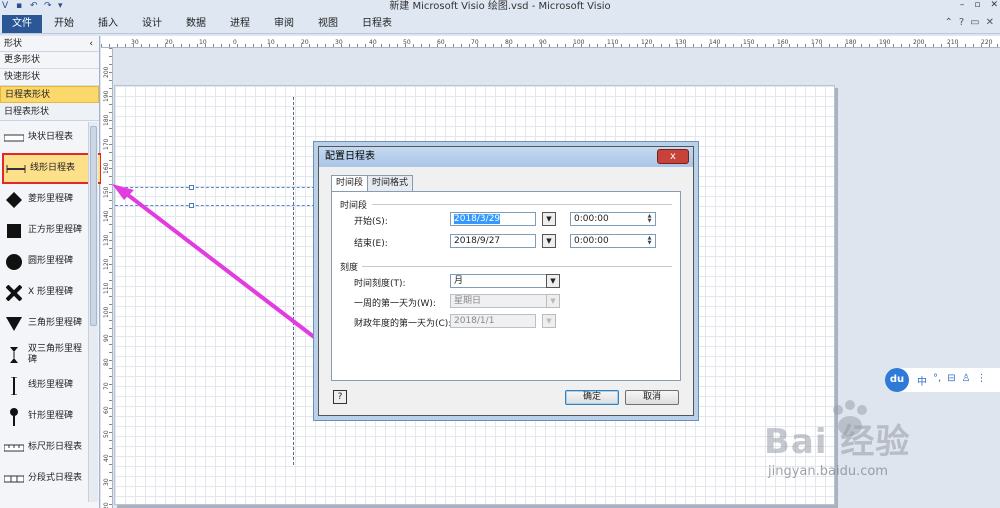 The image size is (1000, 508). Describe the element at coordinates (966, 380) in the screenshot. I see `du-item: ♙` at that location.